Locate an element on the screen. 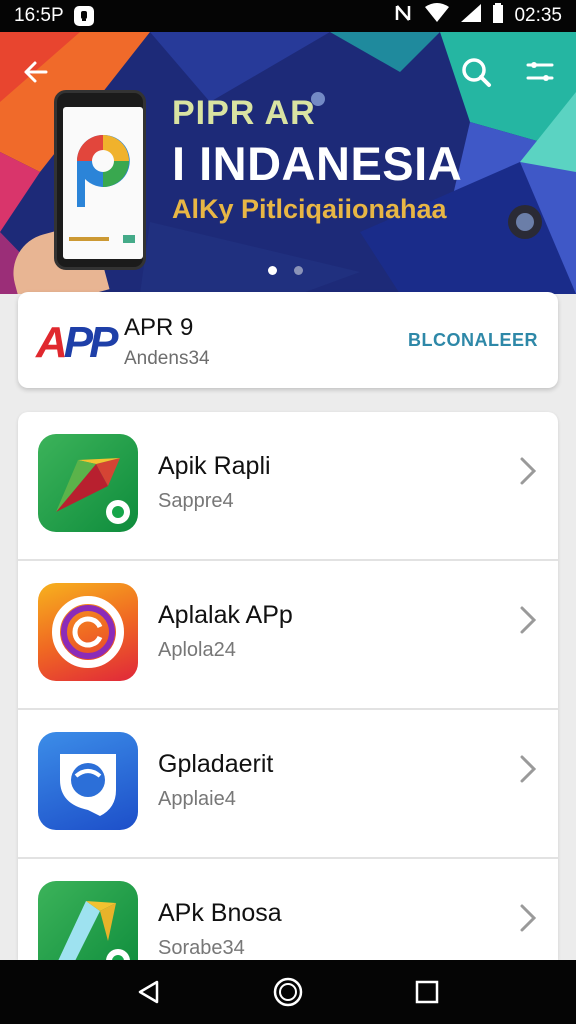  list-item: Aplalak APp Aplola24 is located at coordinates (288, 635).